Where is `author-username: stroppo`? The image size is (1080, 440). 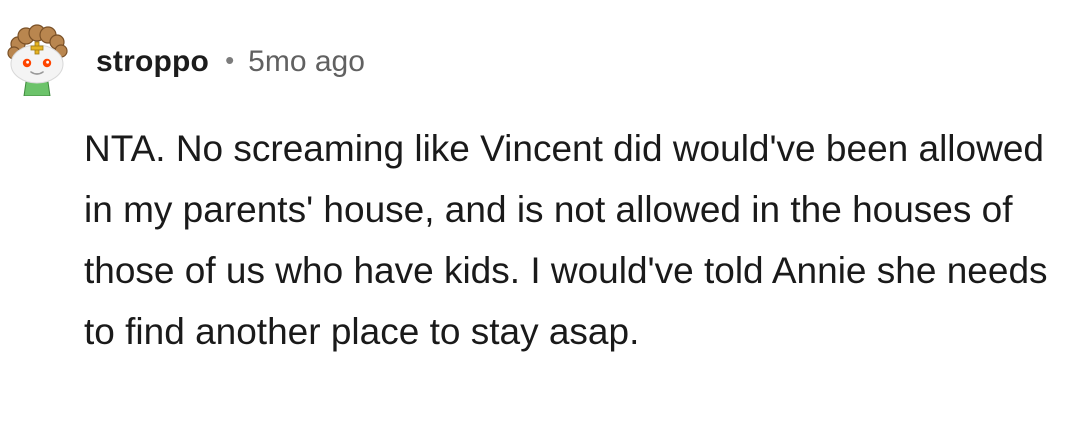
author-username: stroppo is located at coordinates (152, 62).